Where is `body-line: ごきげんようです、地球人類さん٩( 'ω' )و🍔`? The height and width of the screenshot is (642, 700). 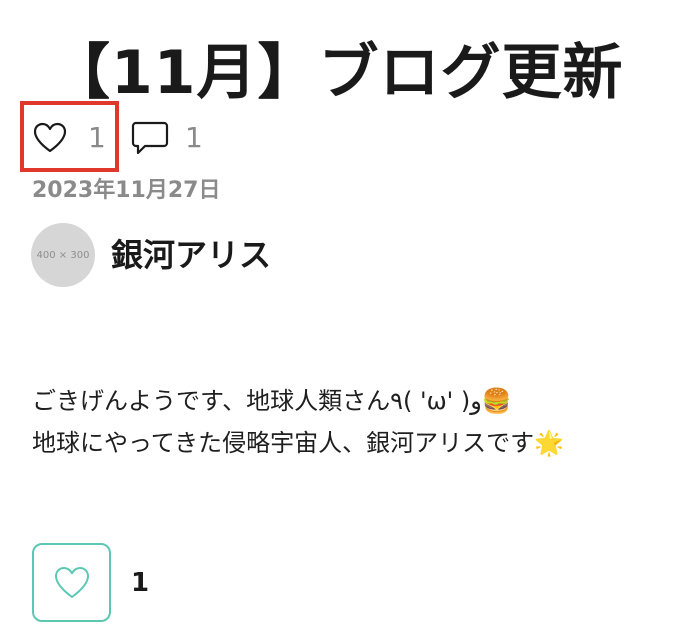
body-line: ごきげんようです、地球人類さん٩( 'ω' )و🍔 is located at coordinates (272, 401).